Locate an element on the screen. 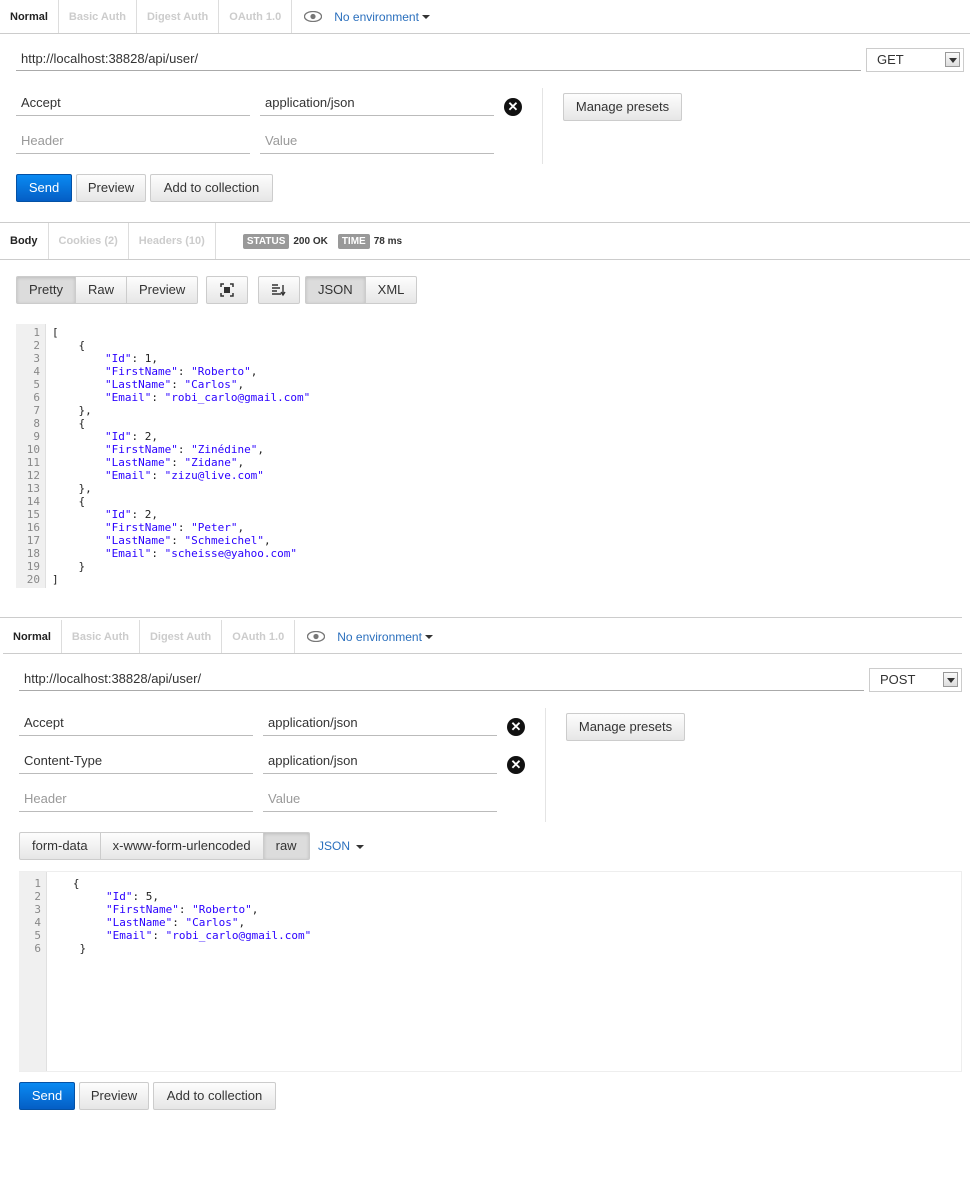 The height and width of the screenshot is (1200, 970). request-line-numbers: 123456 is located at coordinates (33, 971).